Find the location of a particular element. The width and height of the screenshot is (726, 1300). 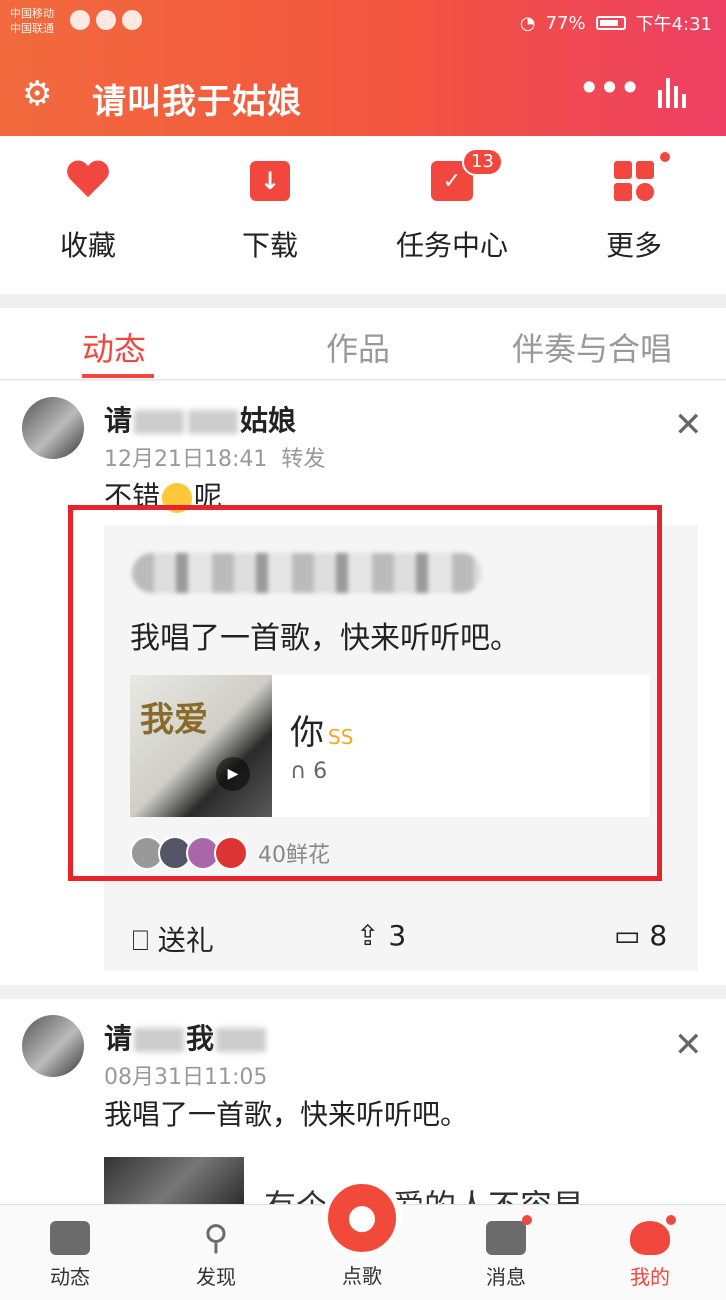

carrier-info: 中国移动 中国联通 is located at coordinates (32, 21).